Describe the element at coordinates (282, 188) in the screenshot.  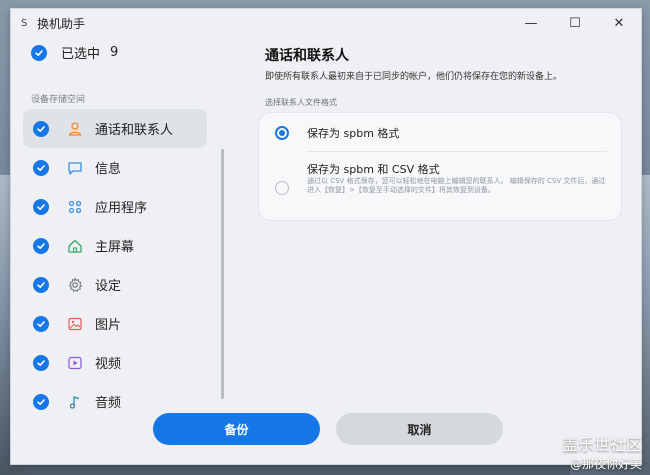
I see `radio-button-unselected` at that location.